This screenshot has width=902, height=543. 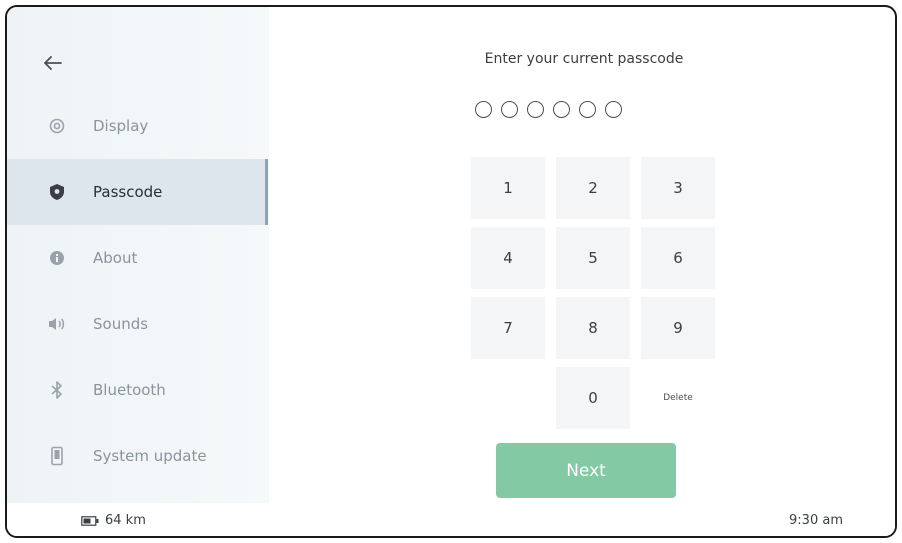 What do you see at coordinates (508, 188) in the screenshot?
I see `keypad-key-1: 1` at bounding box center [508, 188].